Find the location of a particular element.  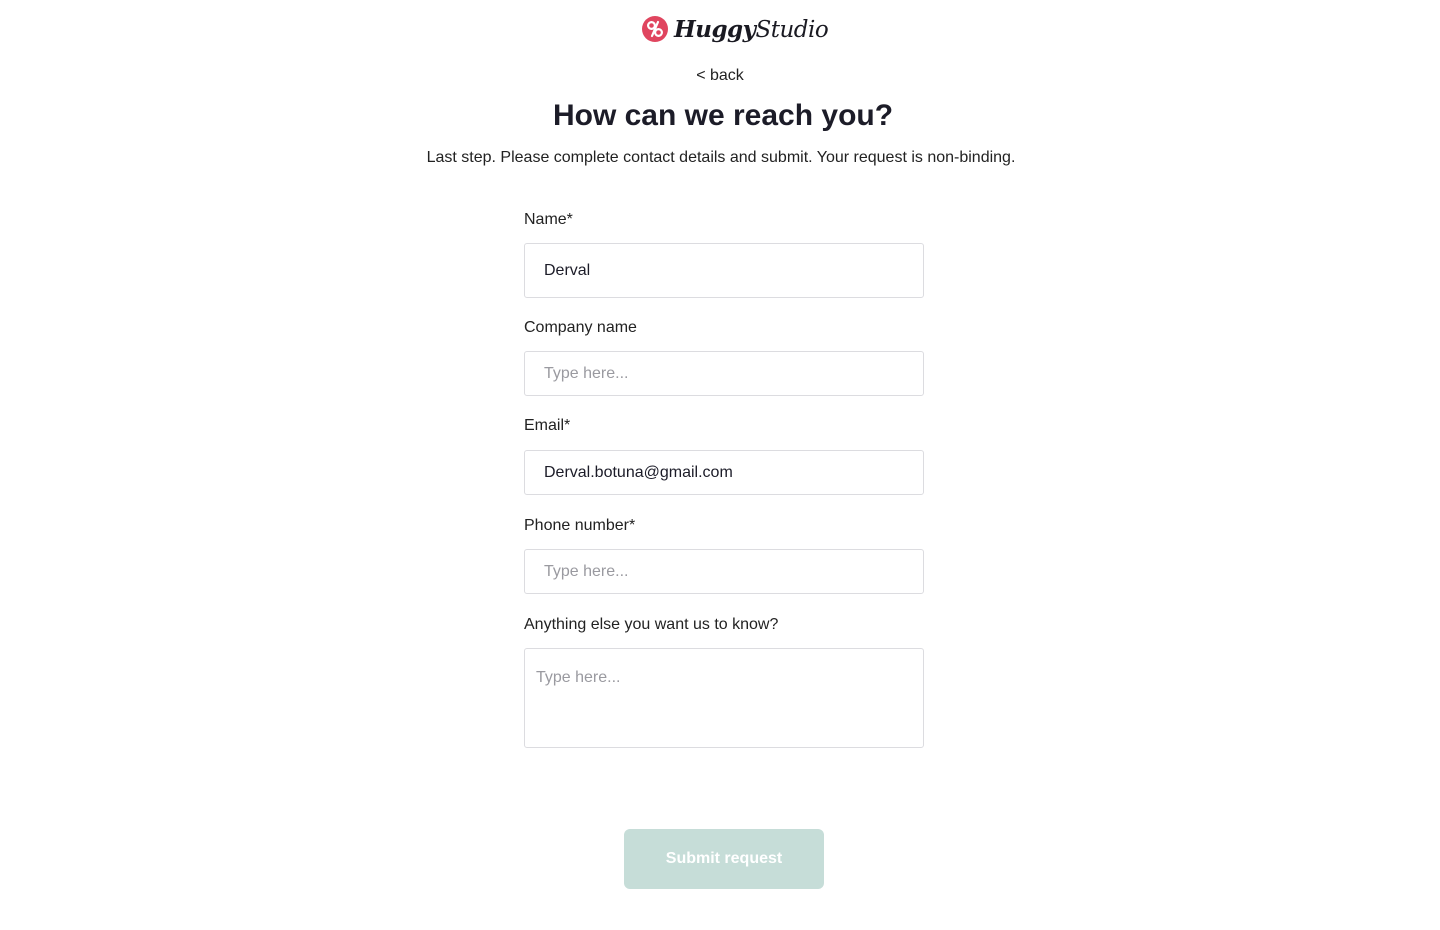

back-link: < back is located at coordinates (720, 75).